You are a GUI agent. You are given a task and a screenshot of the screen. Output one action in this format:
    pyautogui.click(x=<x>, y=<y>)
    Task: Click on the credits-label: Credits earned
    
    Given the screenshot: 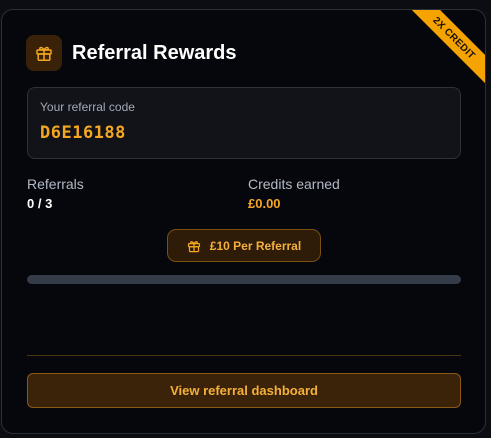 What is the action you would take?
    pyautogui.click(x=294, y=184)
    